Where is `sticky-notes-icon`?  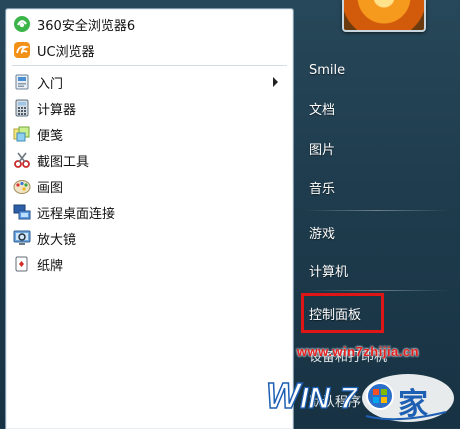
sticky-notes-icon is located at coordinates (22, 134).